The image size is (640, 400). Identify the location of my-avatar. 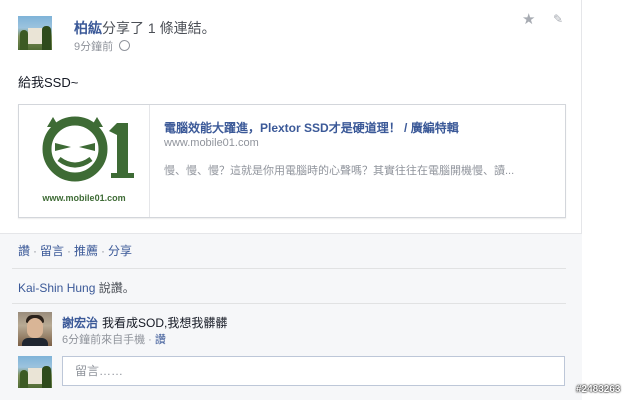
(35, 372).